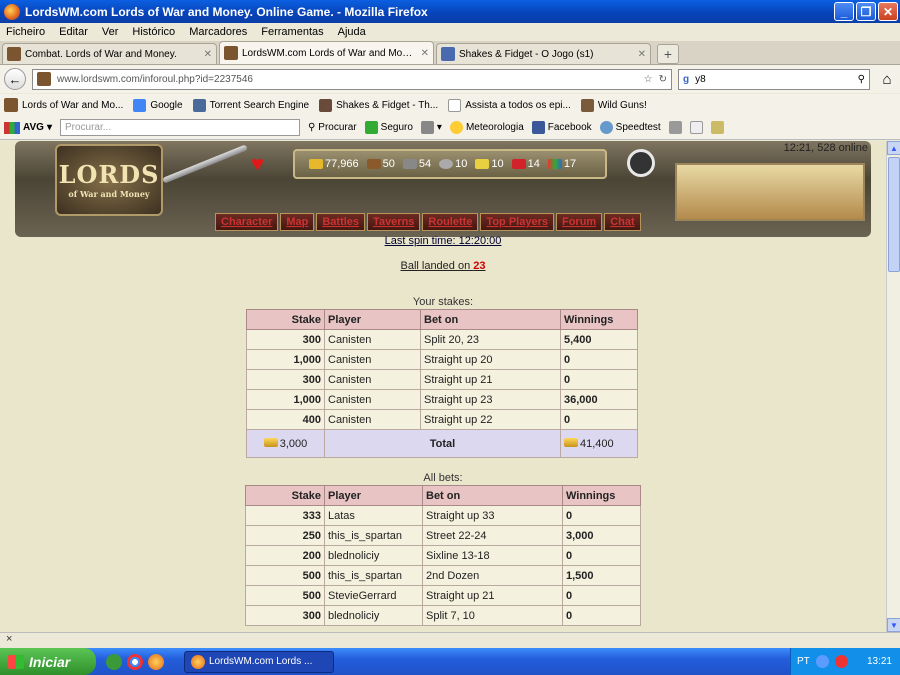 The height and width of the screenshot is (675, 900). What do you see at coordinates (861, 79) in the screenshot?
I see `magnifier-icon: ⚲` at bounding box center [861, 79].